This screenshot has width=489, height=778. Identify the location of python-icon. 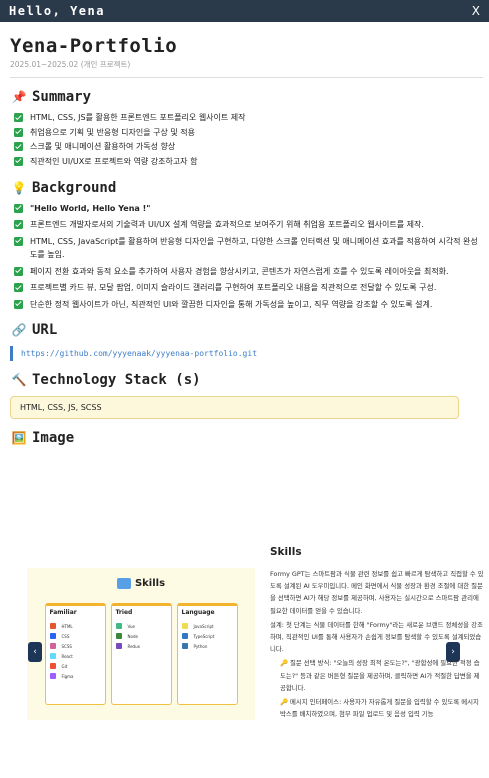
(184, 646).